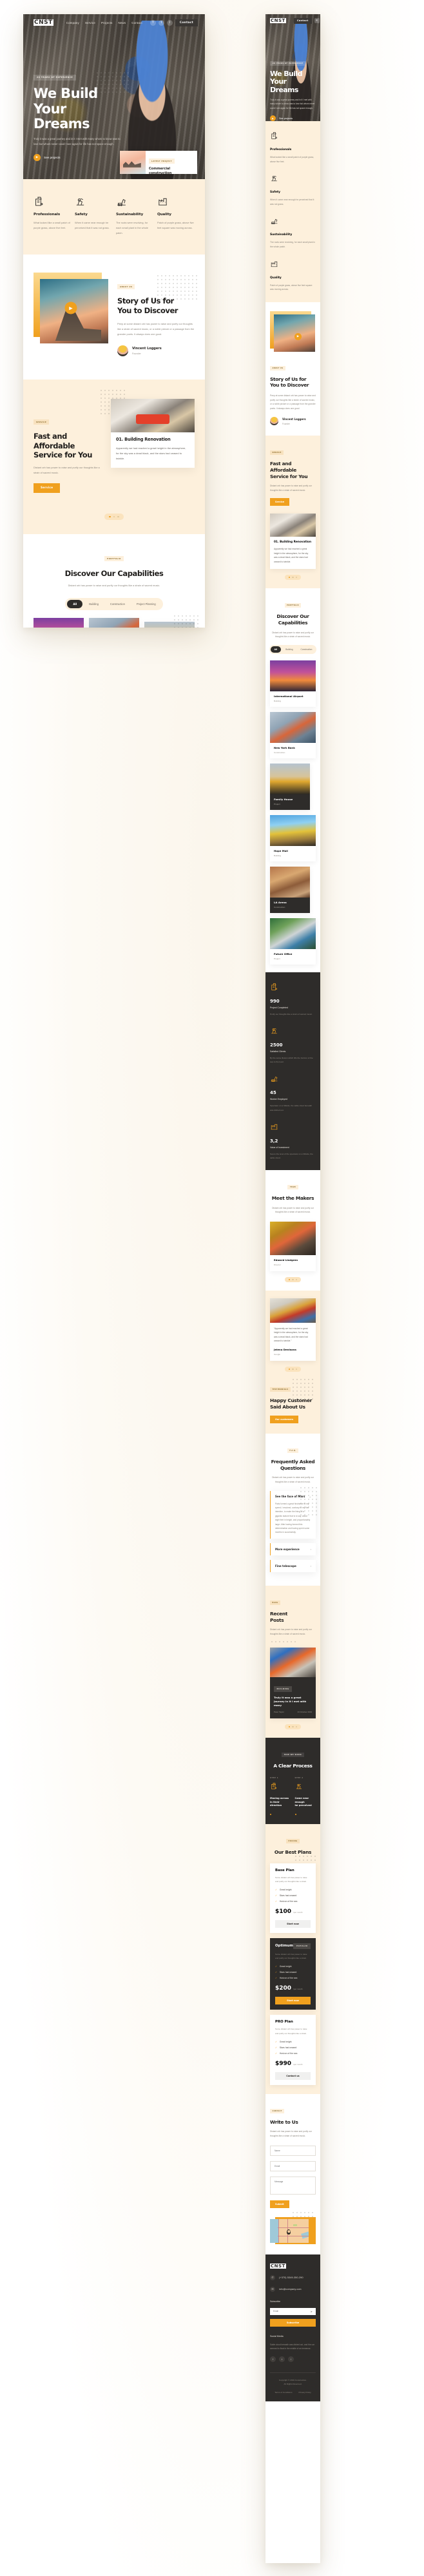  What do you see at coordinates (278, 21) in the screenshot?
I see `m-brand-logo: CNST` at bounding box center [278, 21].